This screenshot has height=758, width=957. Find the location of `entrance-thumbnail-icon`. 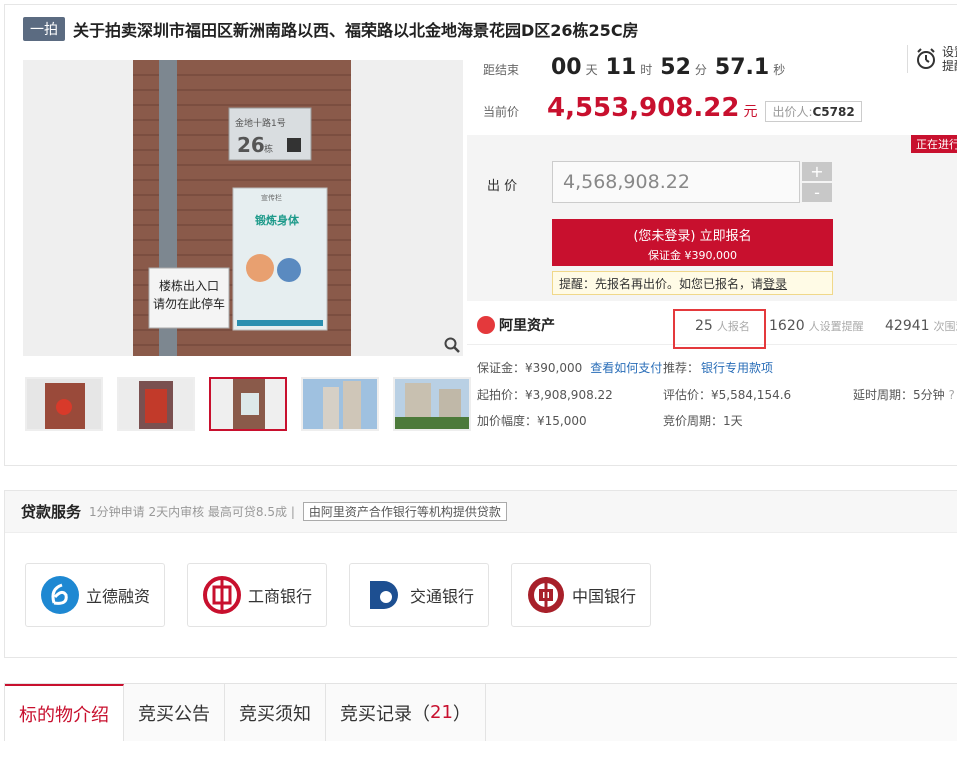

entrance-thumbnail-icon is located at coordinates (156, 404).